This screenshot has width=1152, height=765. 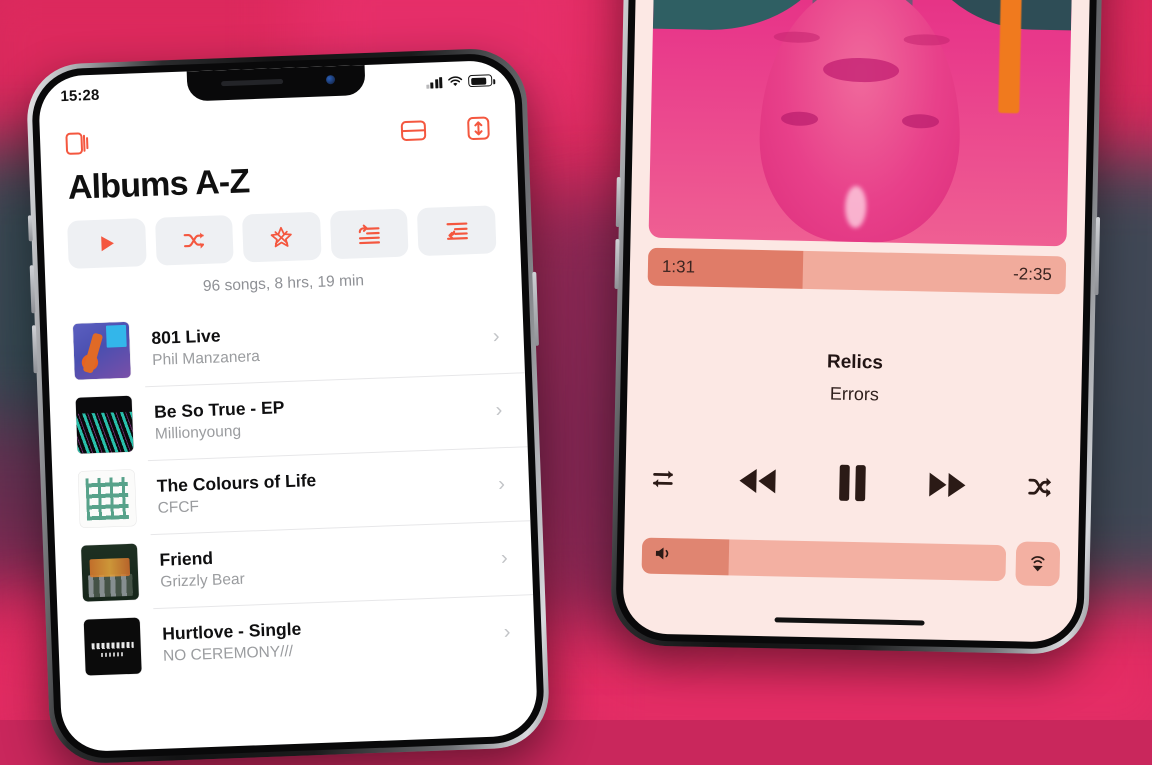 I want to click on volume-row, so click(x=851, y=560).